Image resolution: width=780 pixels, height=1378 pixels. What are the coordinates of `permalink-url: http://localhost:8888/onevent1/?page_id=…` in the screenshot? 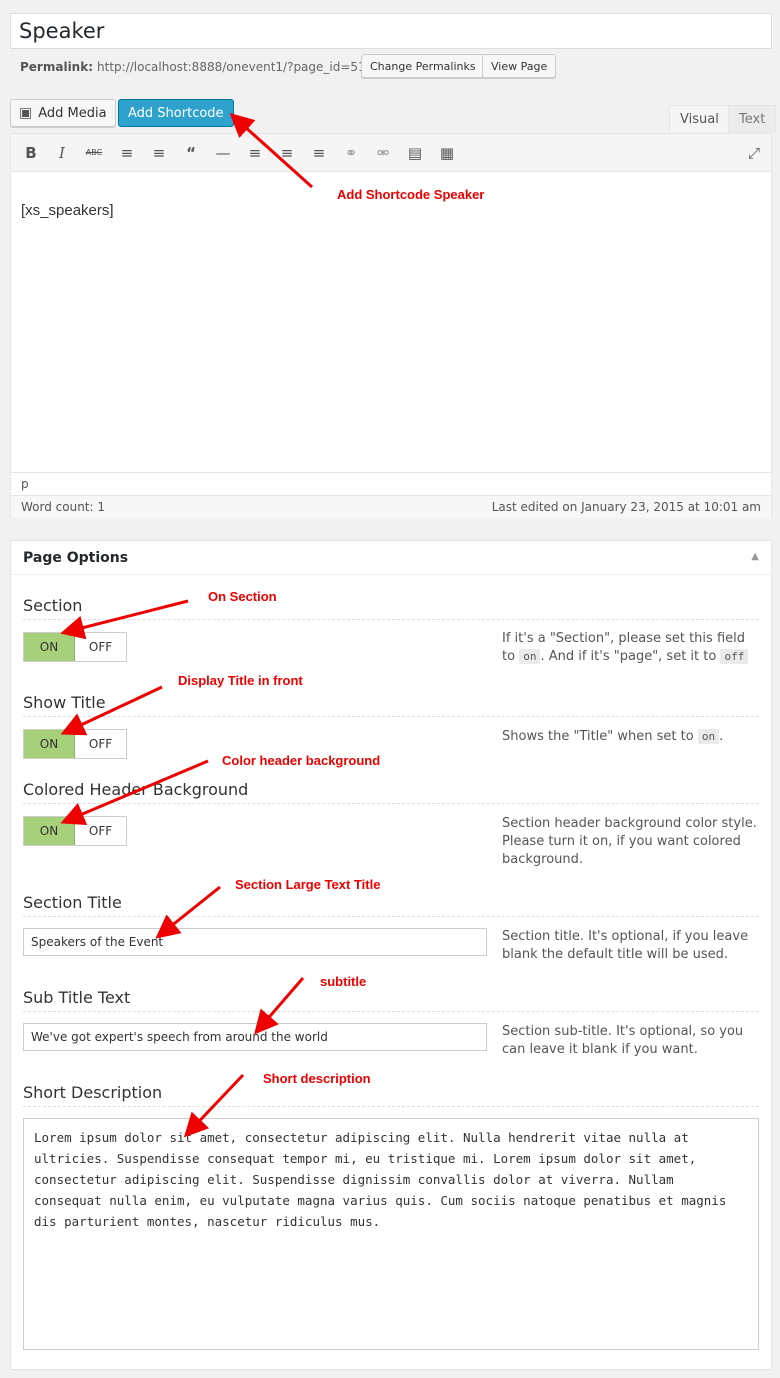 It's located at (231, 67).